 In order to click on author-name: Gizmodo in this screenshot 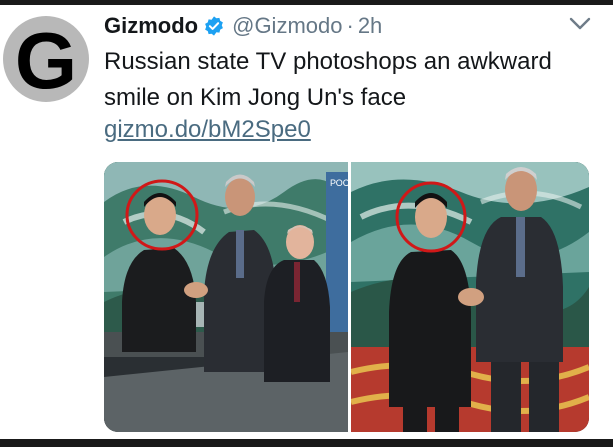, I will do `click(151, 26)`.